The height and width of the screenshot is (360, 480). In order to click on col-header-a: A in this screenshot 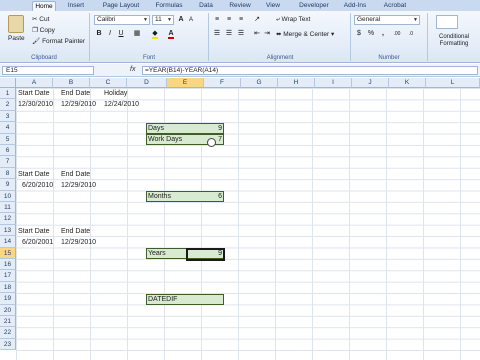, I will do `click(34, 83)`.